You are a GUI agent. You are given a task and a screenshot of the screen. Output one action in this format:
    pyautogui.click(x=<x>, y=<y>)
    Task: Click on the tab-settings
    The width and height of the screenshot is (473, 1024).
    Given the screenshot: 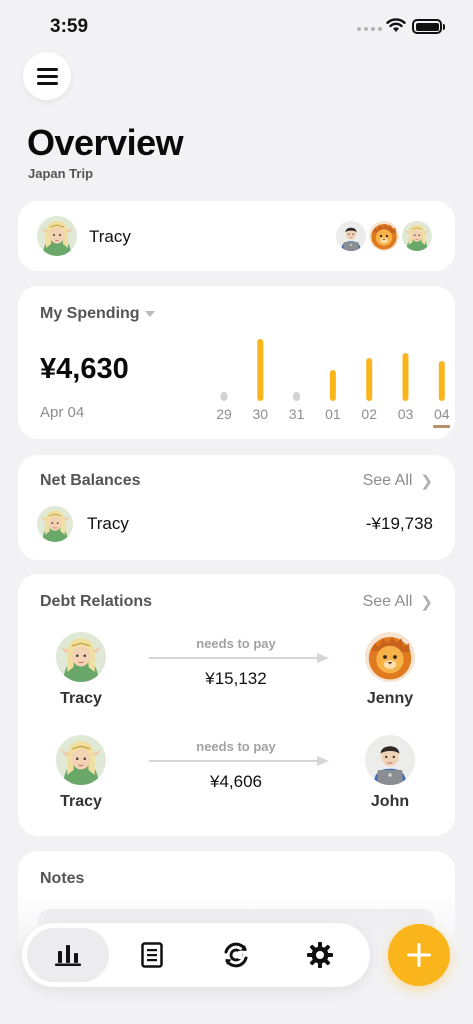 What is the action you would take?
    pyautogui.click(x=320, y=955)
    